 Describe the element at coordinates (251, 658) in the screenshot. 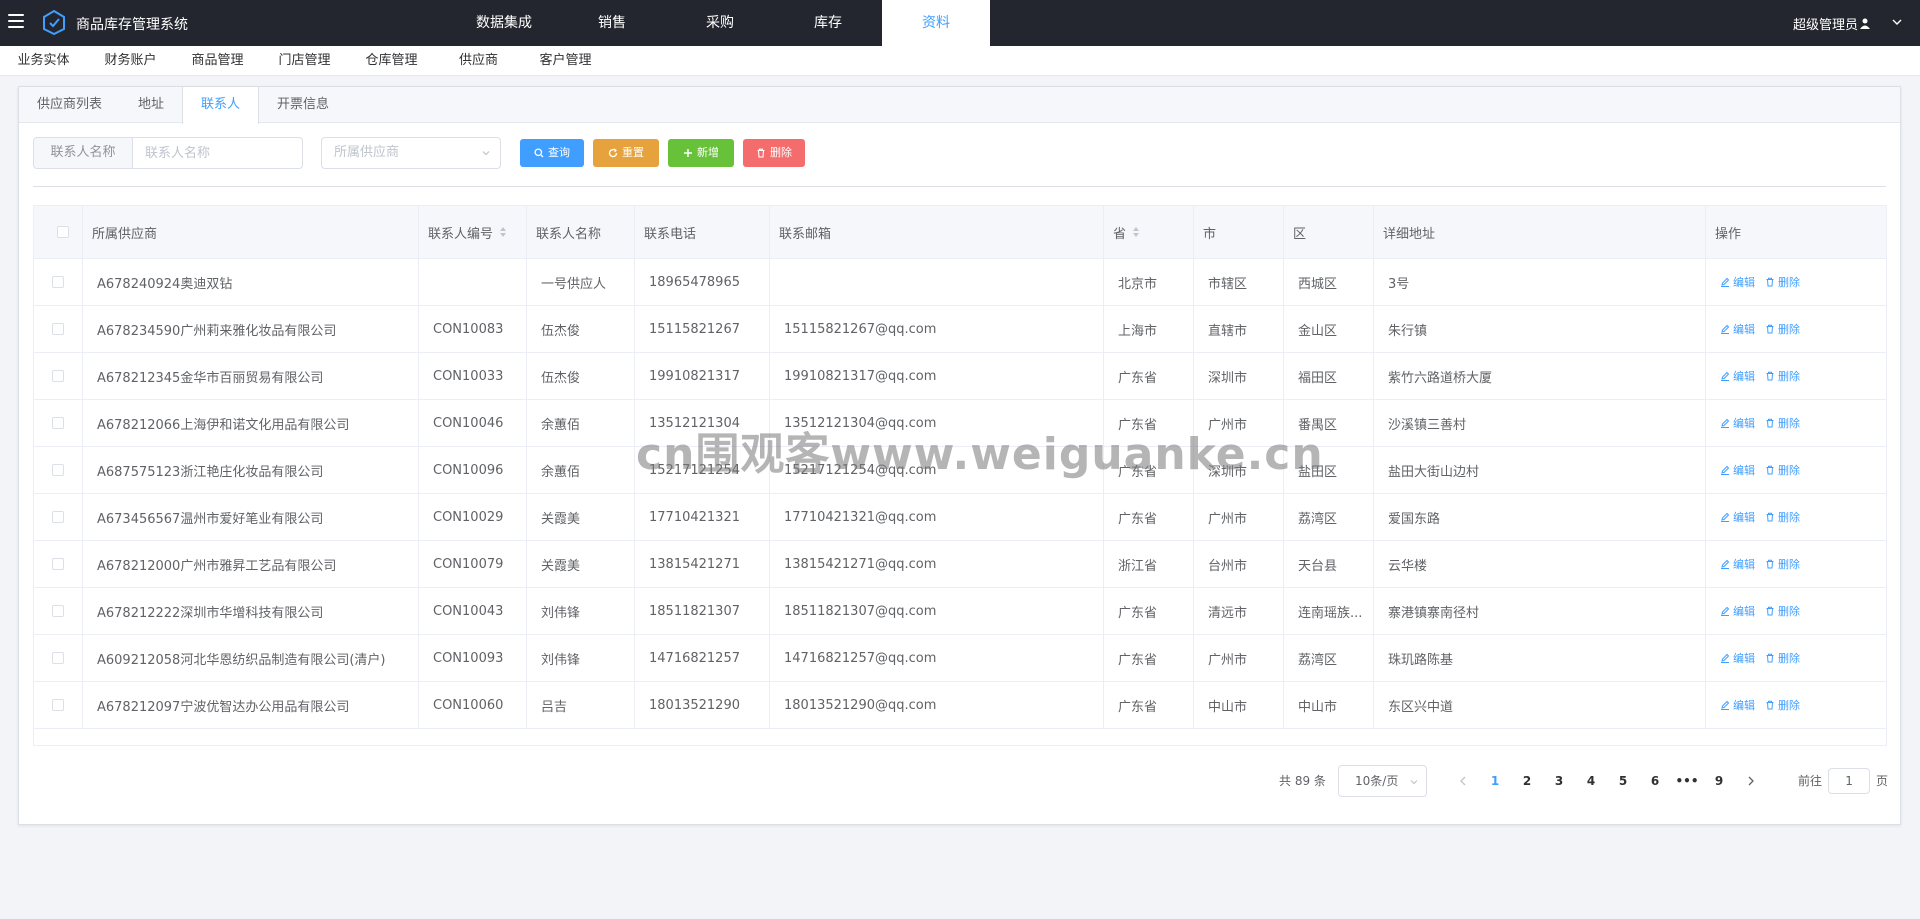

I see `supplier-cell: A609212058河北华恩纺织品制造有限公司(清户)` at that location.